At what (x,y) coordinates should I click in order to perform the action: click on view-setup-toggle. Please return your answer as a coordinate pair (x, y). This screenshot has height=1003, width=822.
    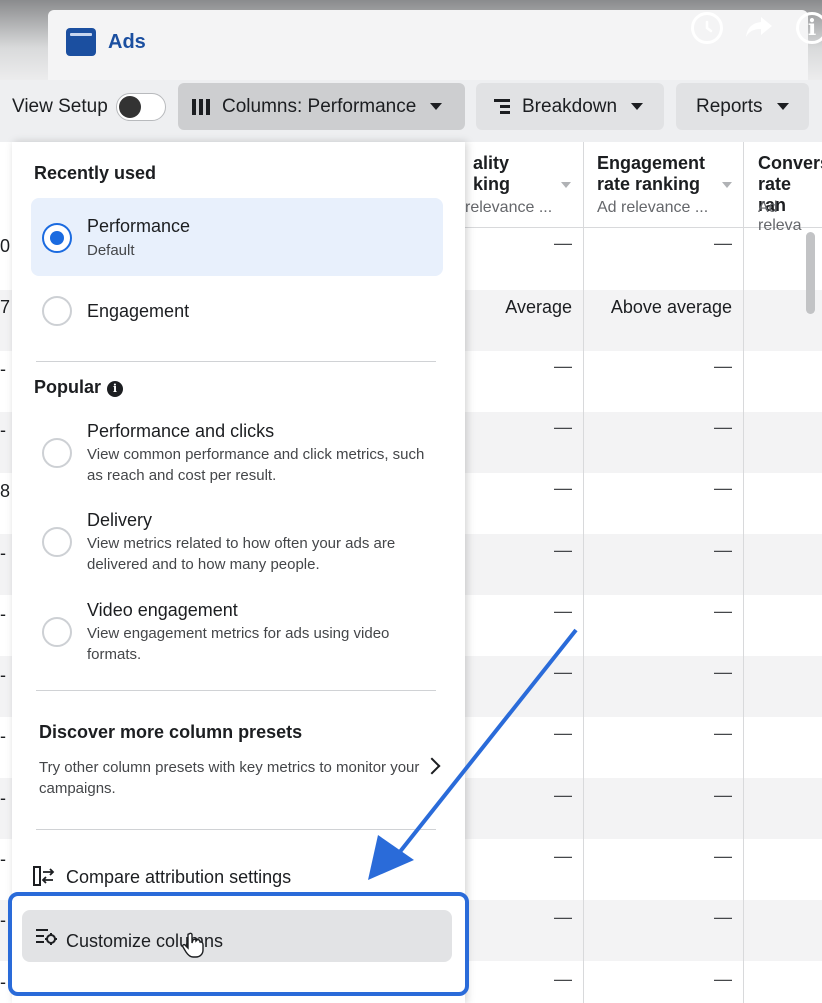
    Looking at the image, I should click on (141, 107).